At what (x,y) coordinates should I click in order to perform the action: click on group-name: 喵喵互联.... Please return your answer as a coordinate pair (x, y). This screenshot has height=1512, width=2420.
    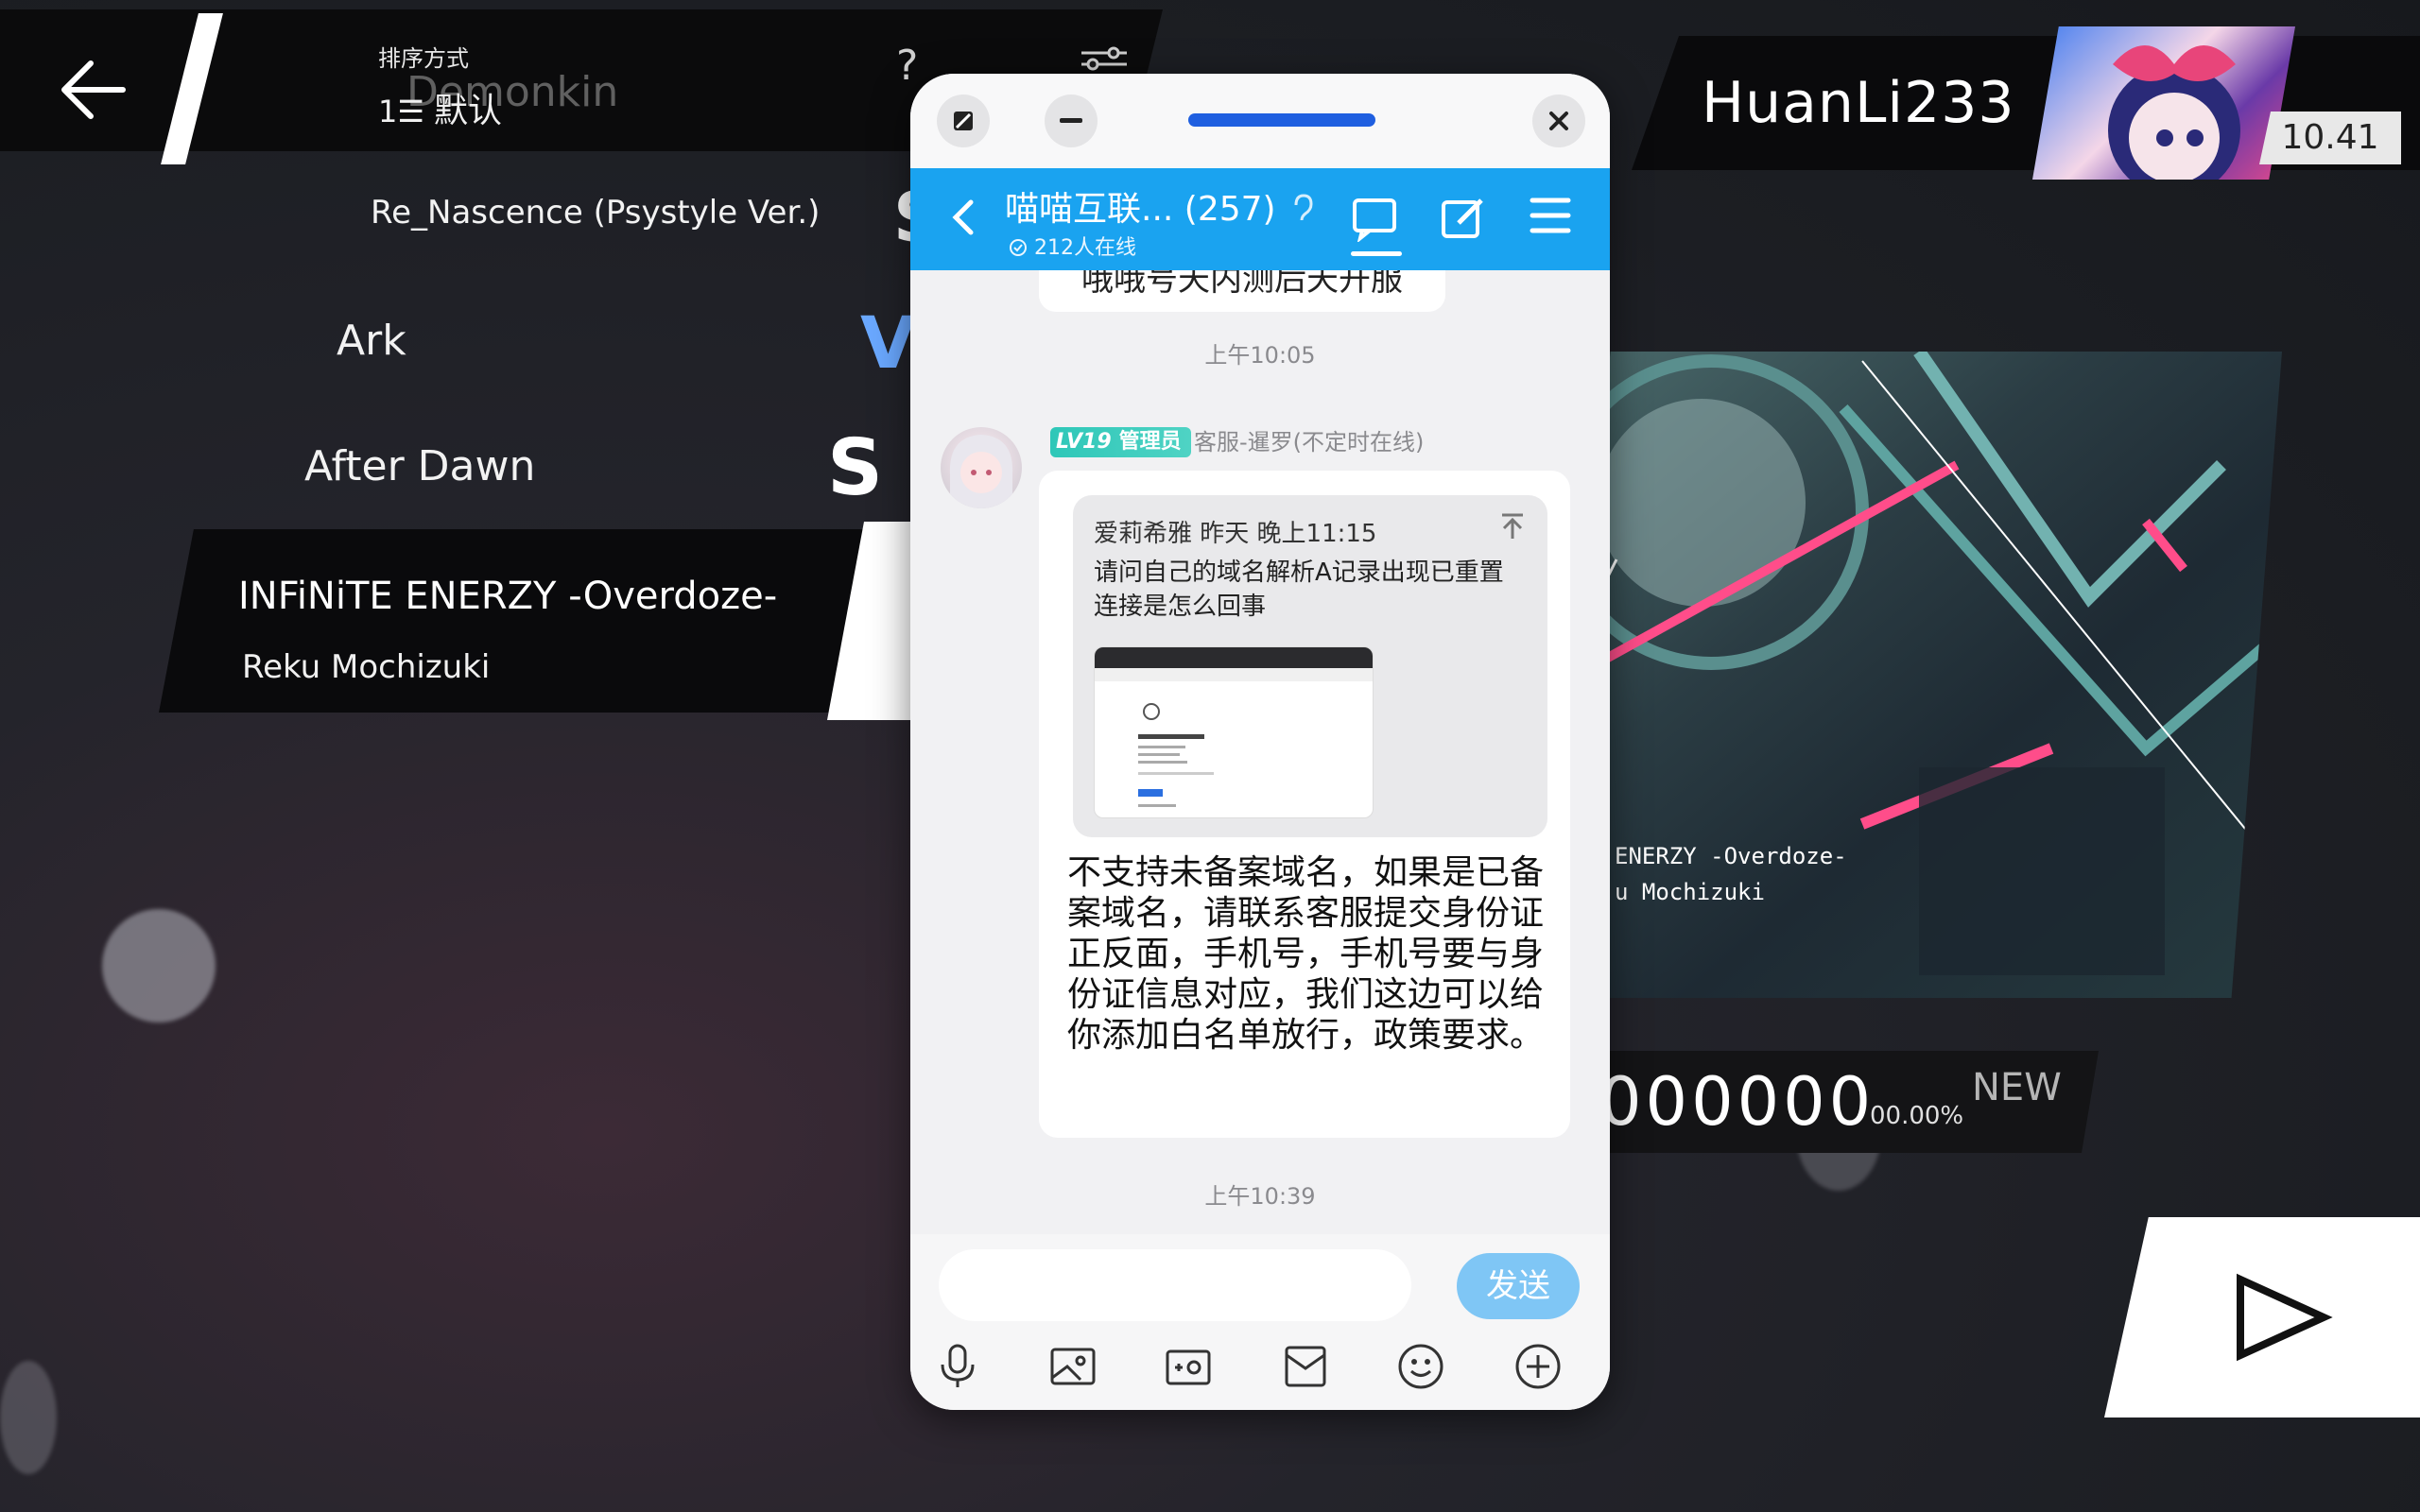
    Looking at the image, I should click on (1089, 209).